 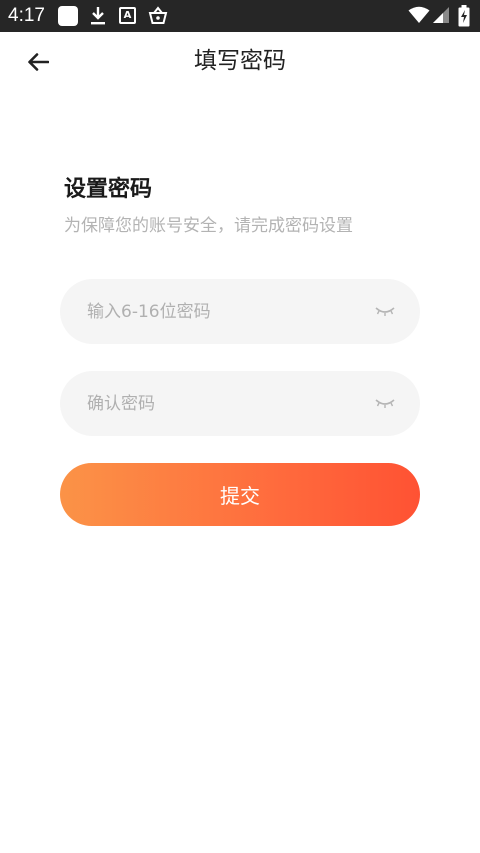 What do you see at coordinates (68, 16) in the screenshot?
I see `app-square-icon` at bounding box center [68, 16].